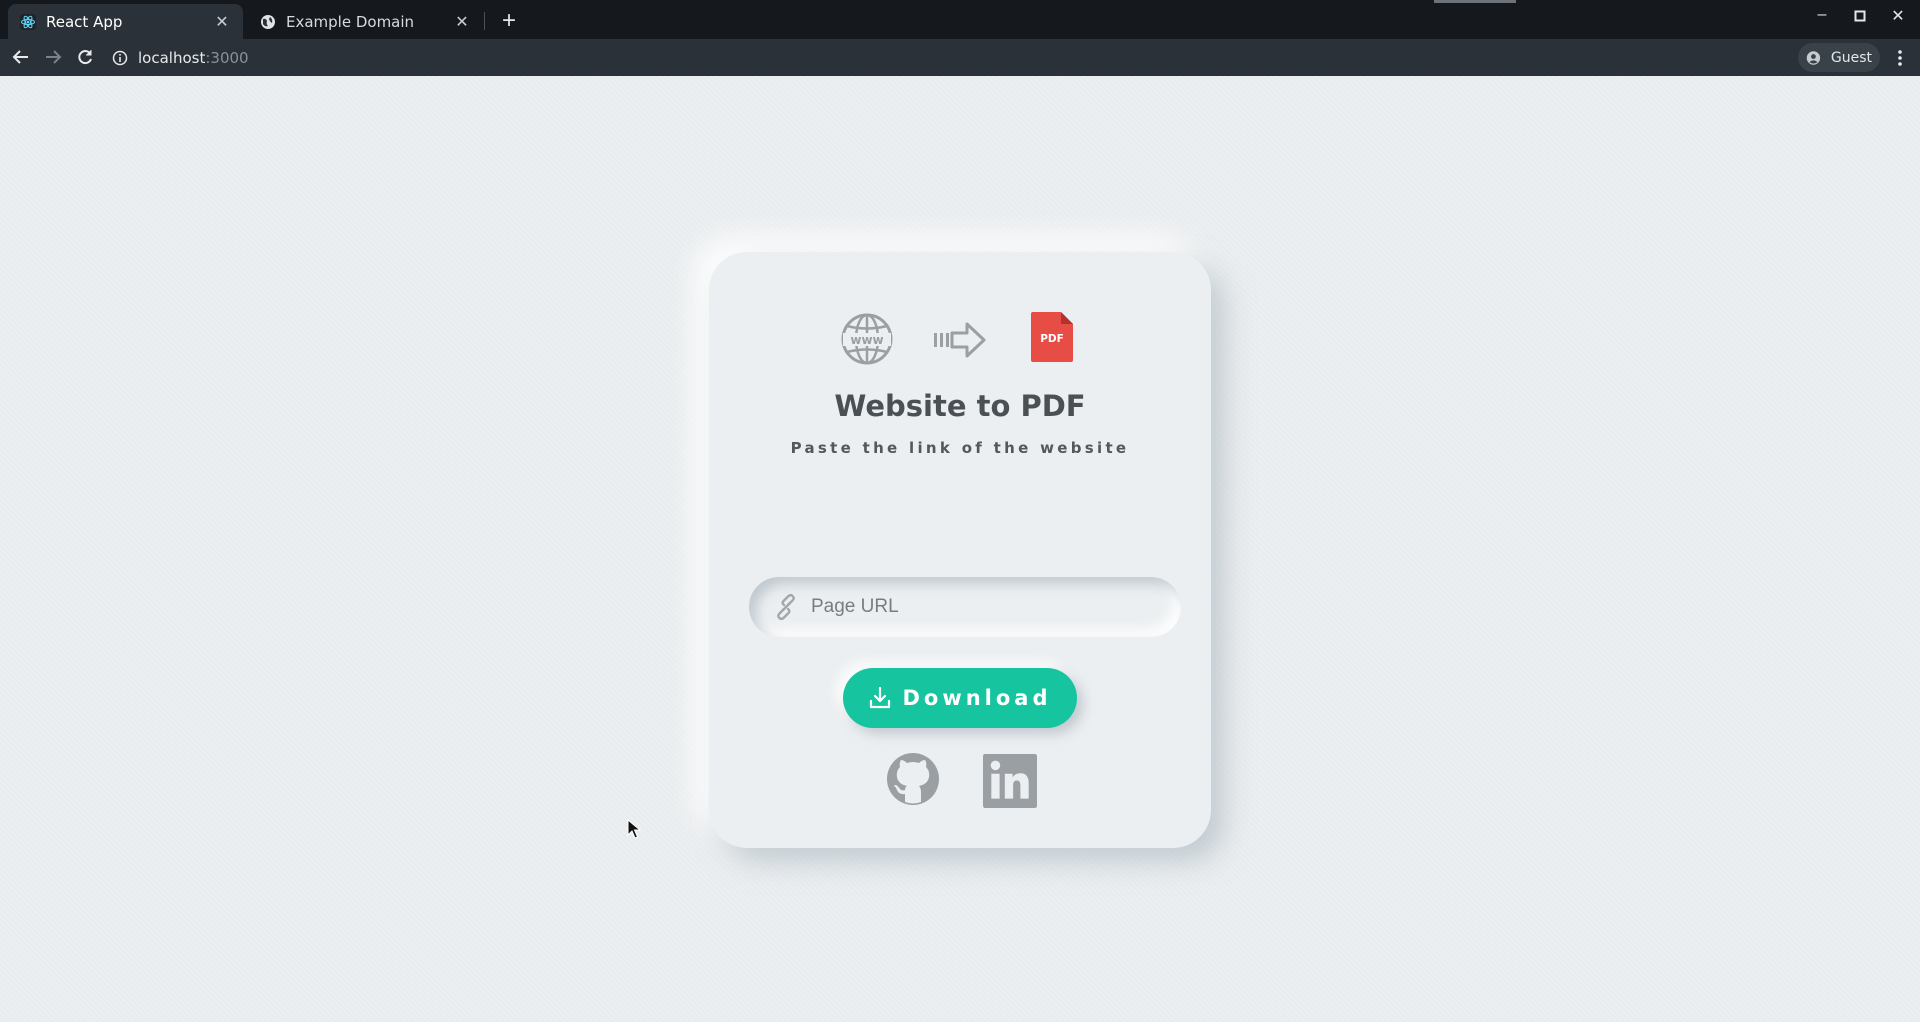 Image resolution: width=1920 pixels, height=1022 pixels. I want to click on tab-separator, so click(484, 21).